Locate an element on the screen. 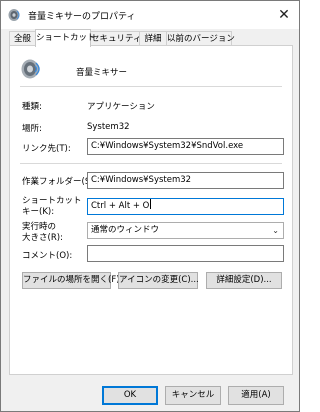 The width and height of the screenshot is (320, 412). open-file-location-button: ファイルの場所を開く(F) is located at coordinates (71, 280).